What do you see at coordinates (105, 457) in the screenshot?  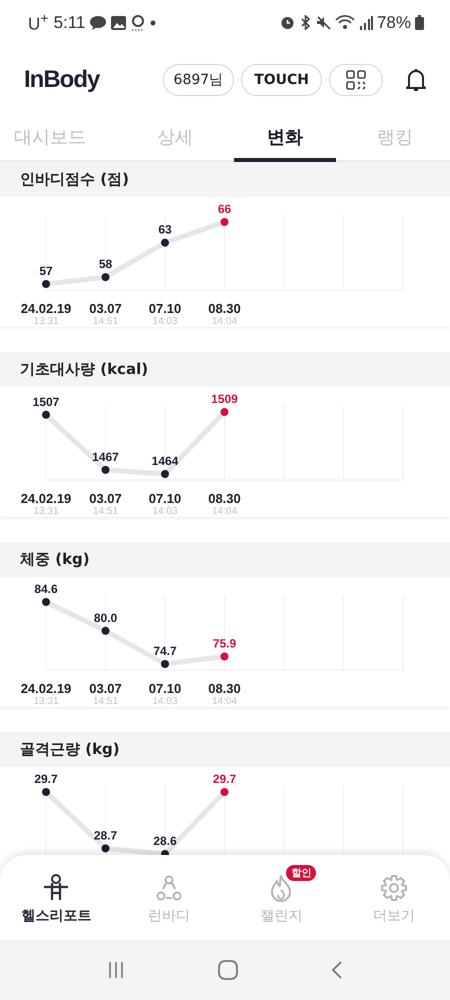 I see `data-label: 1467` at bounding box center [105, 457].